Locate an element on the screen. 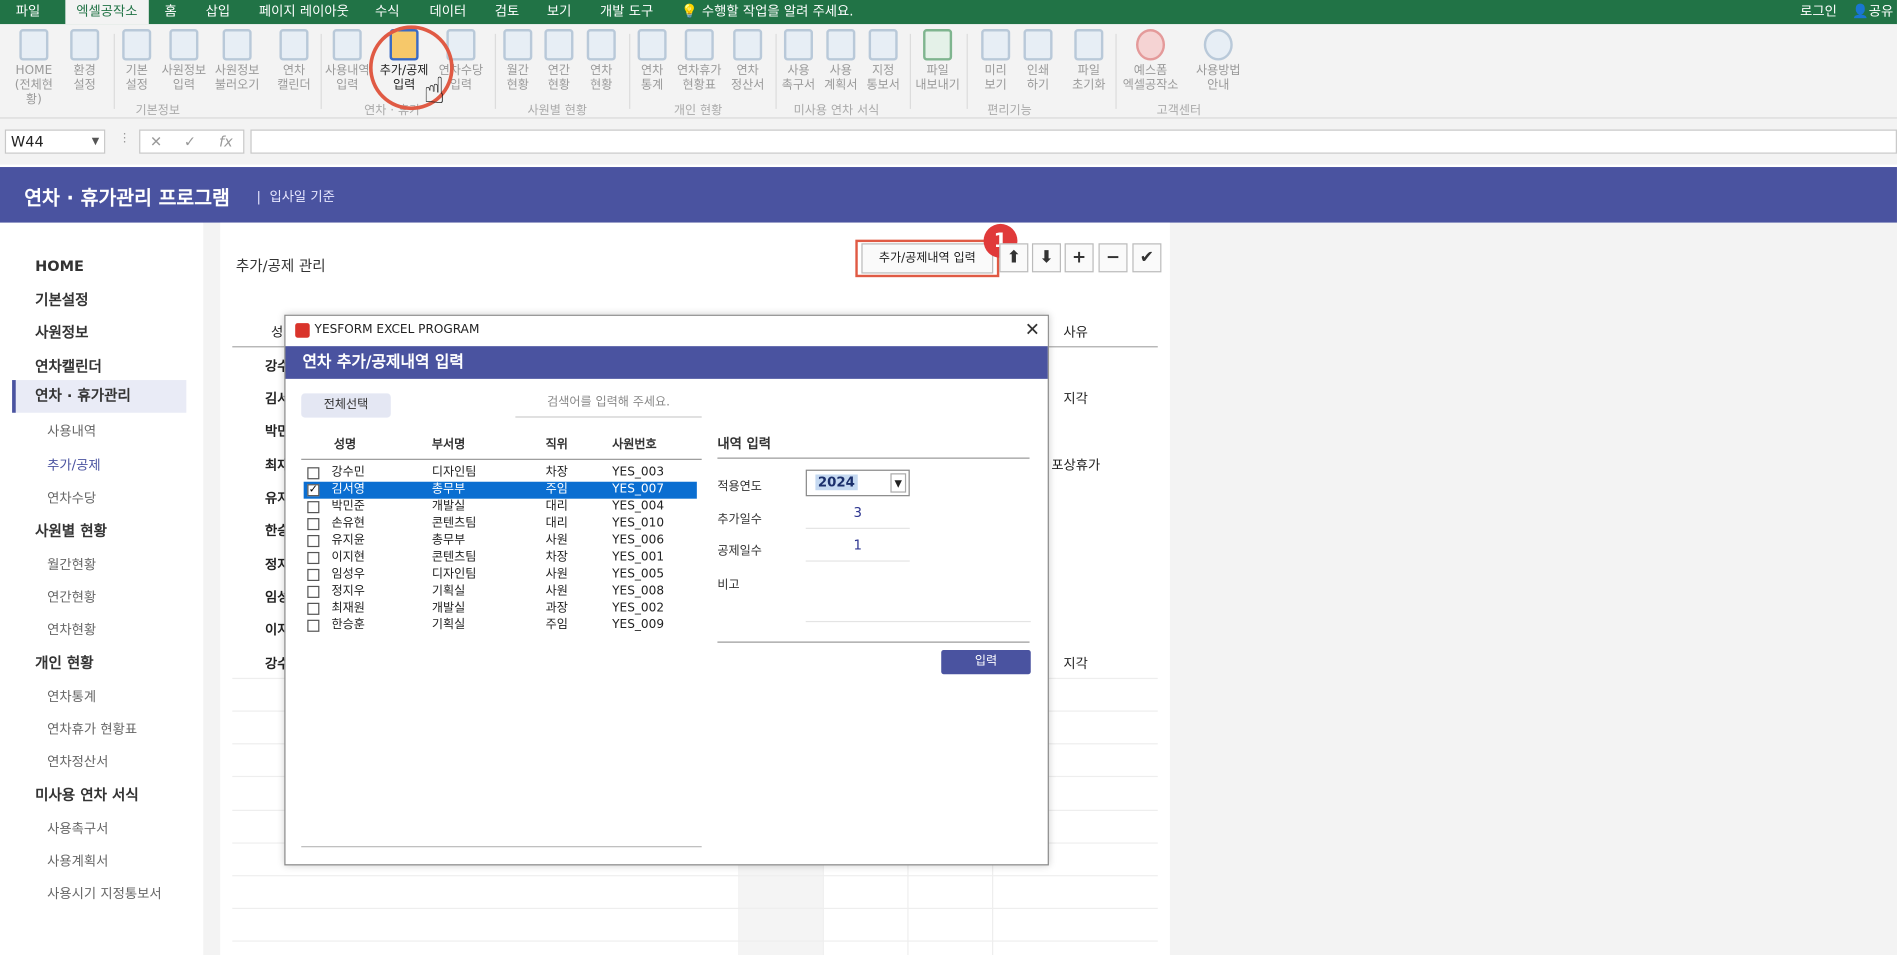 The image size is (1897, 955). page-title: 추가/공제 관리 is located at coordinates (280, 266).